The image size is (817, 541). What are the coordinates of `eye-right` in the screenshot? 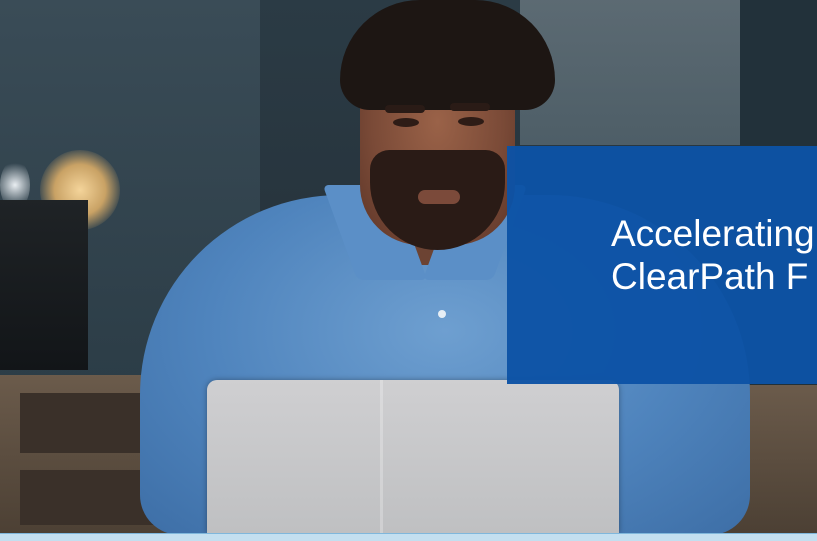 It's located at (471, 121).